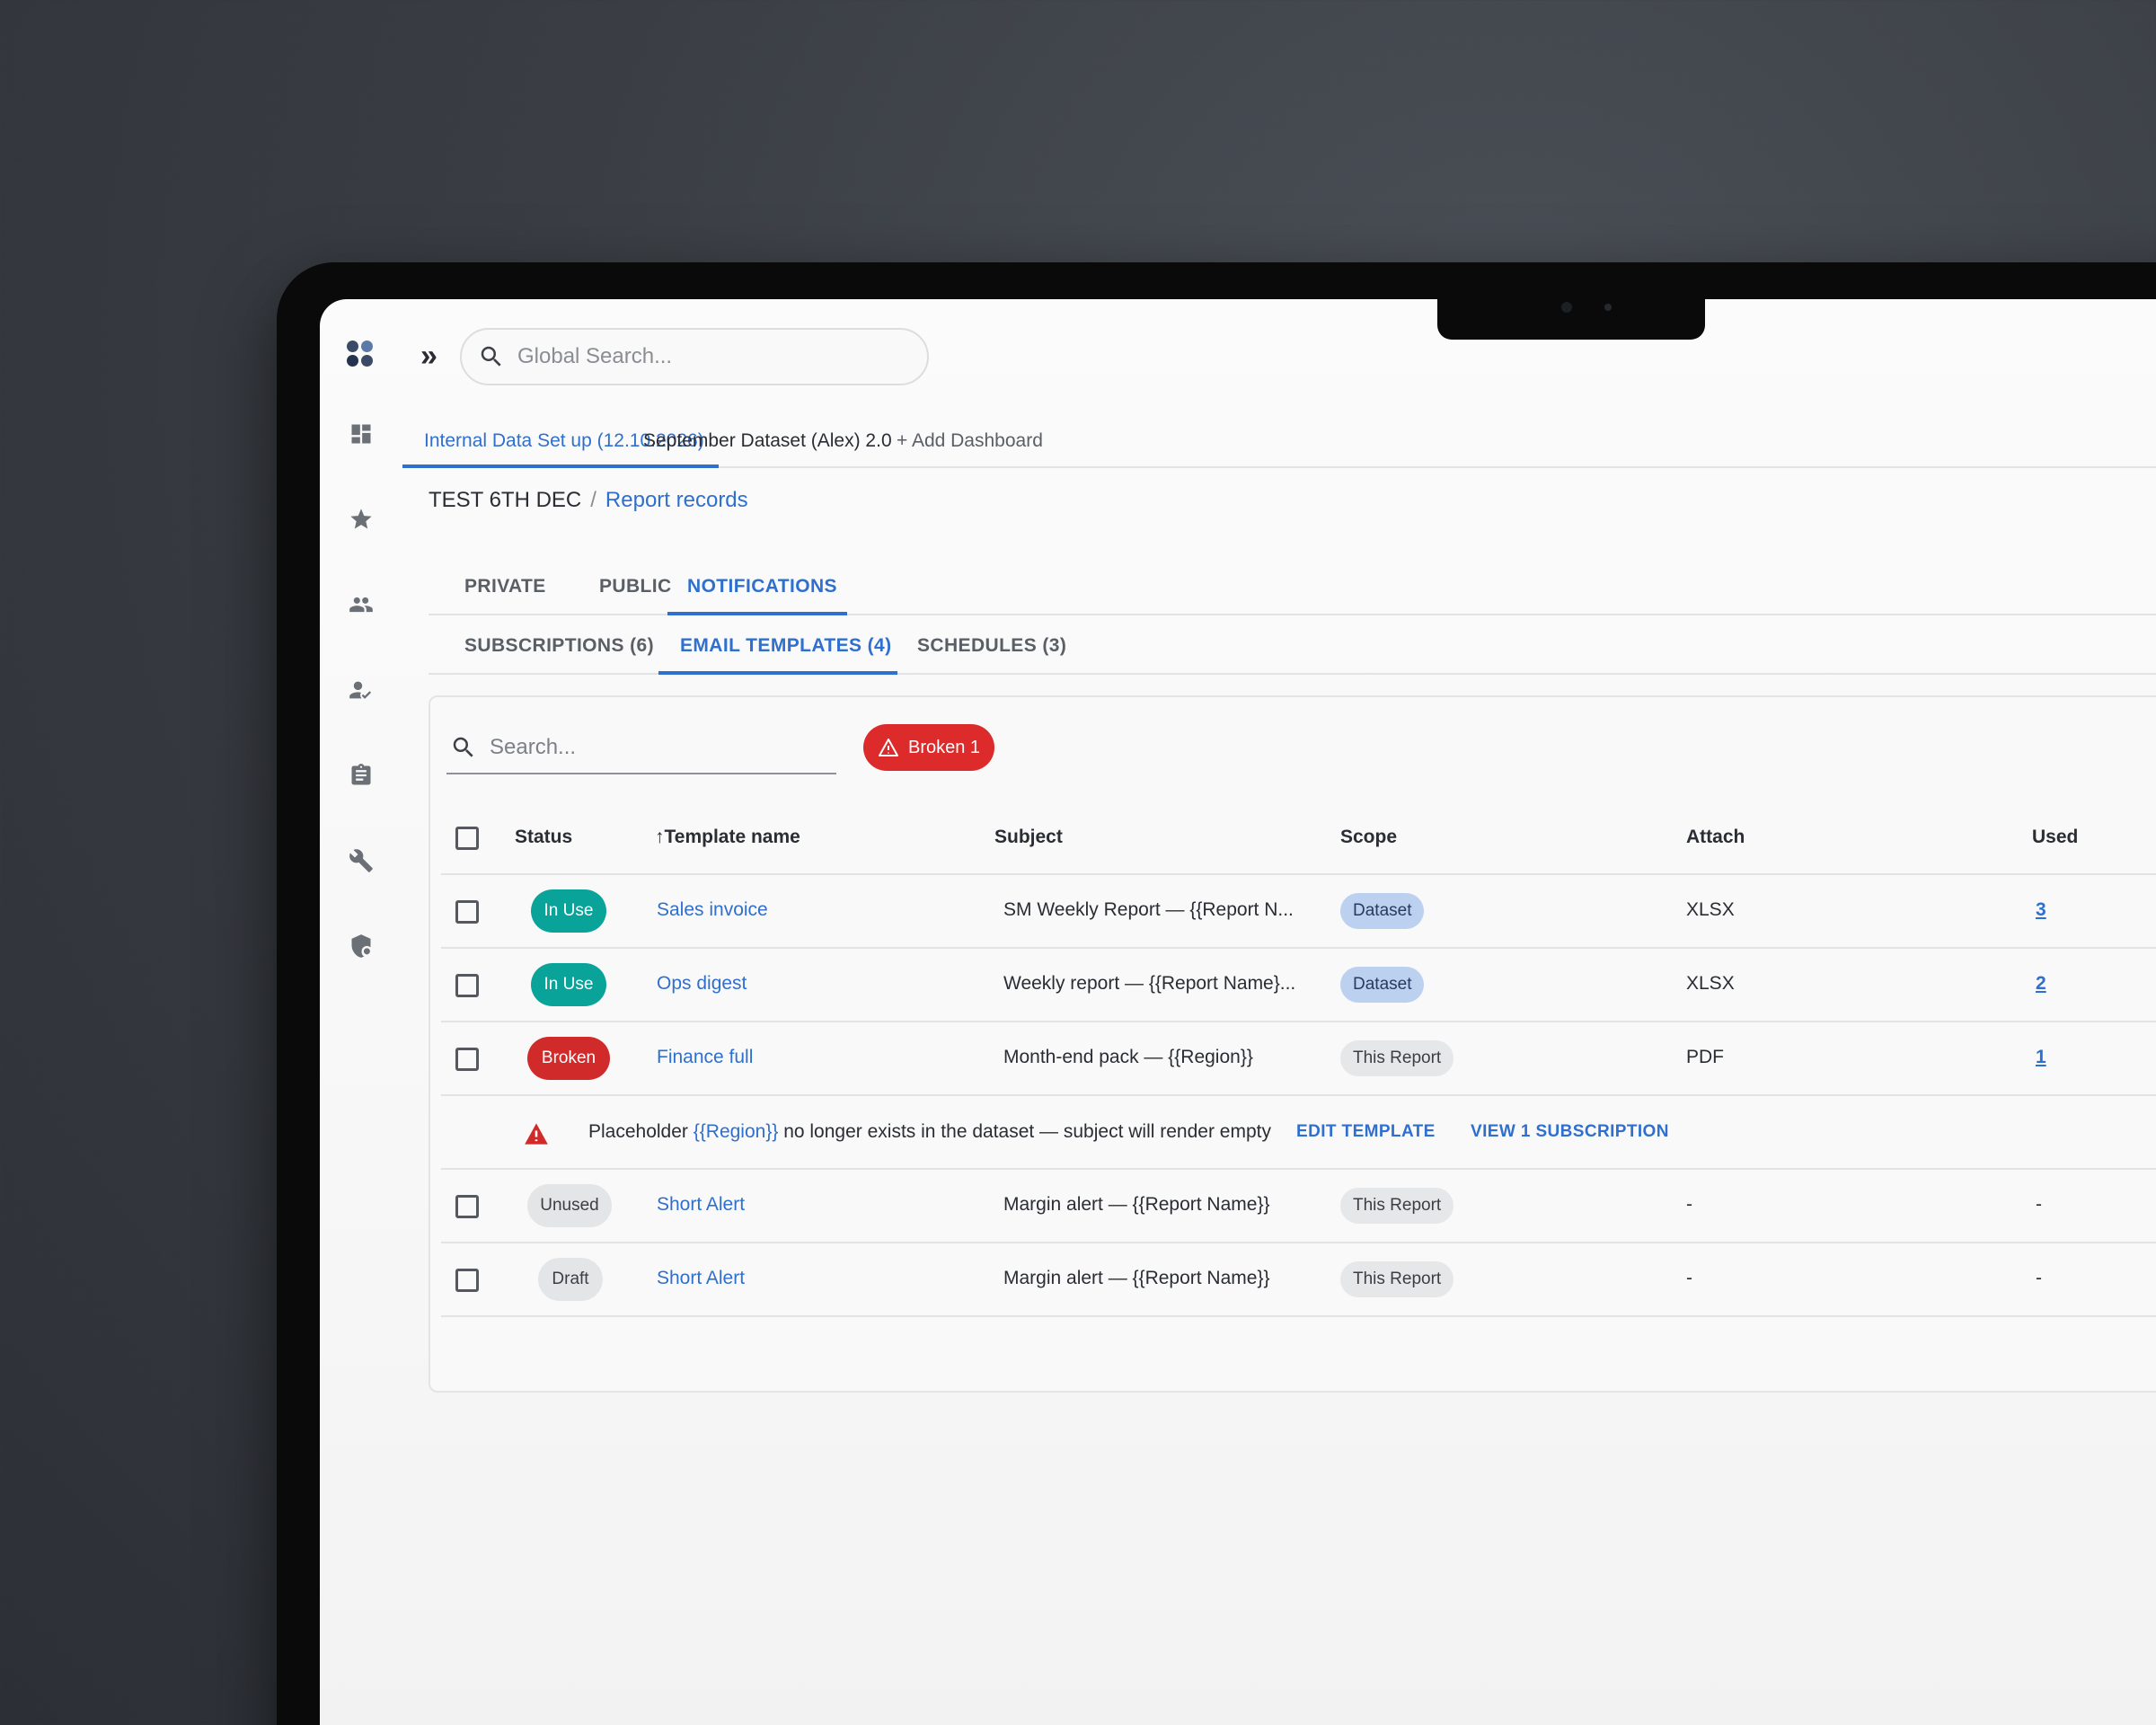 Image resolution: width=2156 pixels, height=1725 pixels. Describe the element at coordinates (2041, 910) in the screenshot. I see `used-count-link: 3` at that location.